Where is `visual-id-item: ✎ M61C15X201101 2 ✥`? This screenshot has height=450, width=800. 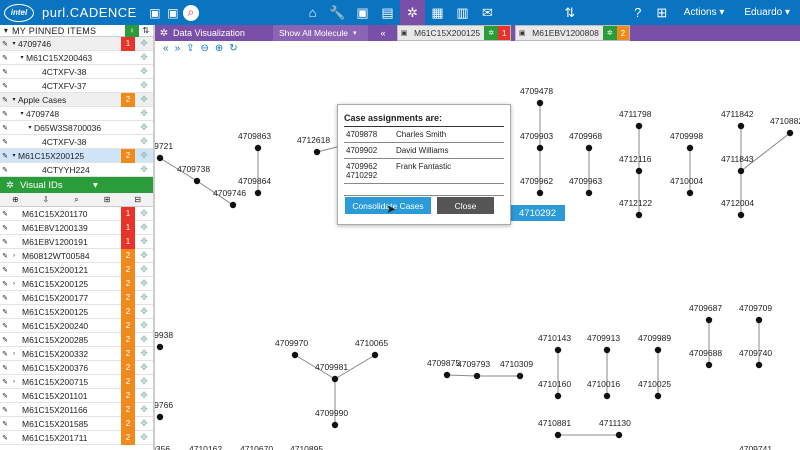
visual-id-item: ✎ M61C15X201101 2 ✥ is located at coordinates (76, 395).